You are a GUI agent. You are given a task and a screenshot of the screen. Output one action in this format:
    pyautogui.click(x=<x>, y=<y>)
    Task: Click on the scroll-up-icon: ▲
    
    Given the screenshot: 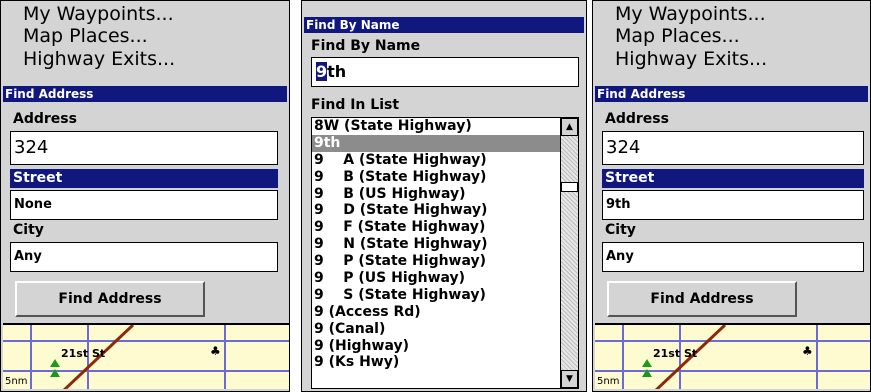 What is the action you would take?
    pyautogui.click(x=569, y=127)
    